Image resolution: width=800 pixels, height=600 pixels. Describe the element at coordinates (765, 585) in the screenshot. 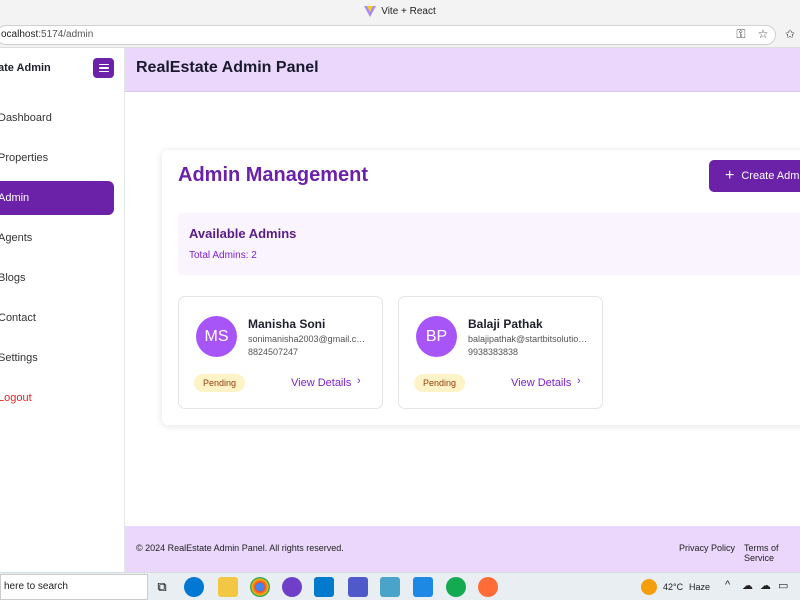

I see `onedrive-icon: ☁` at that location.